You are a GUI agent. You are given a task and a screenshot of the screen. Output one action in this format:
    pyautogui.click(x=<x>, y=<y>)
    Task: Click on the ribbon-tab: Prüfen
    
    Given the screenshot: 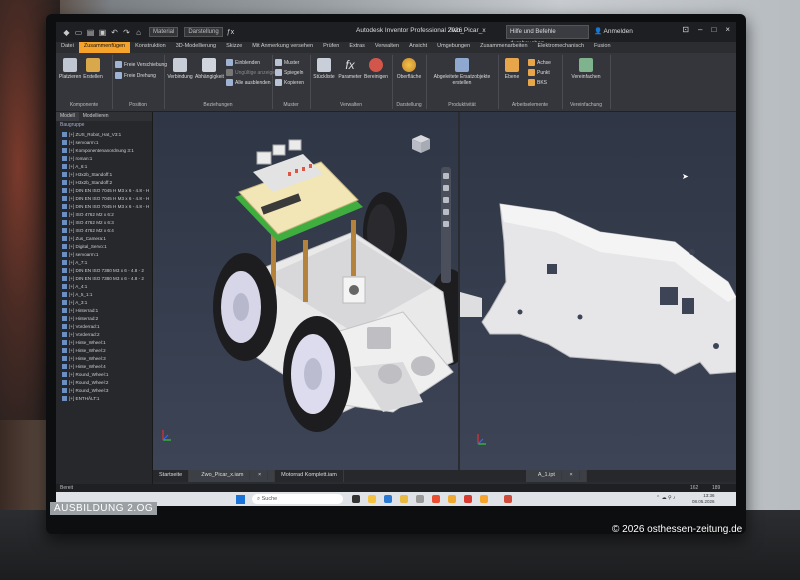 What is the action you would take?
    pyautogui.click(x=331, y=47)
    